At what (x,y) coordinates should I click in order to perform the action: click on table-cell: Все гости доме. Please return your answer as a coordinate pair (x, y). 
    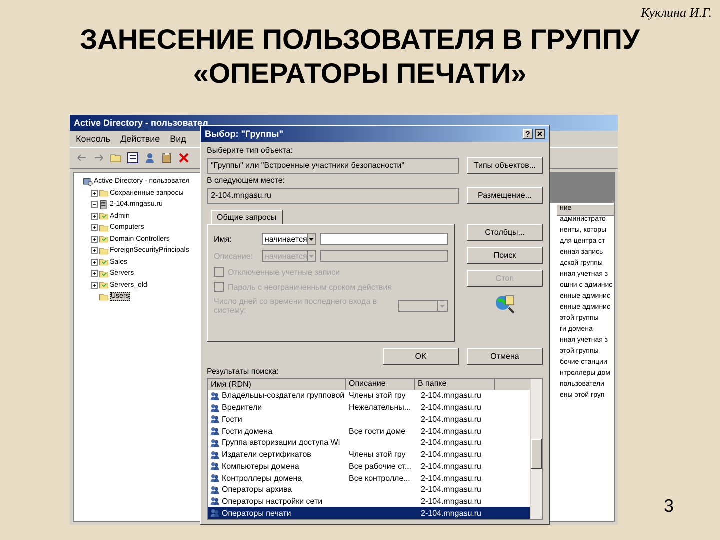
    Looking at the image, I should click on (377, 431).